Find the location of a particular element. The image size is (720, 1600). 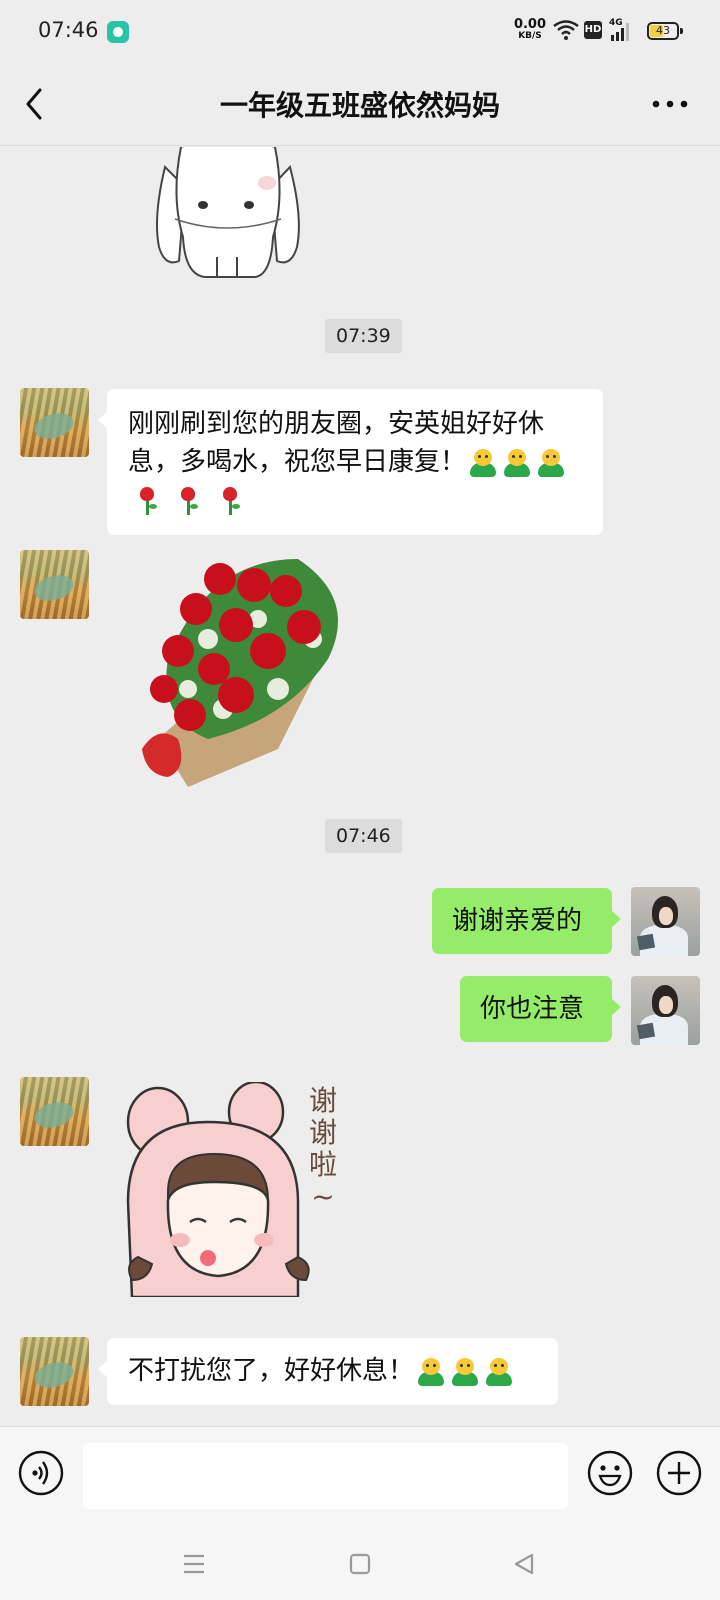

battery-level: 43 is located at coordinates (663, 30).